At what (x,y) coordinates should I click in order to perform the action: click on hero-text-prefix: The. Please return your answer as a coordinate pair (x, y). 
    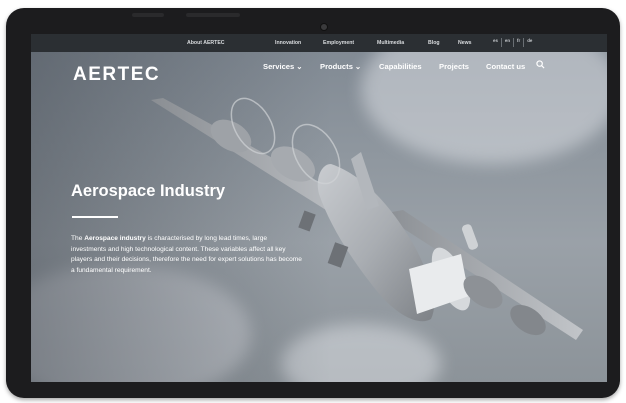
    Looking at the image, I should click on (78, 238).